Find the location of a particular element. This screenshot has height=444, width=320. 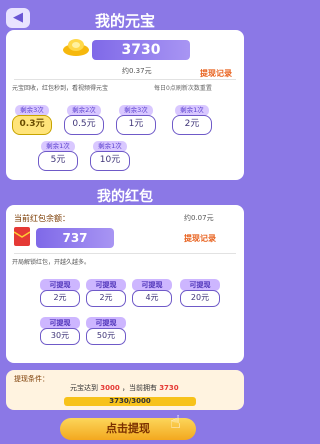

redpacket-approx: 约0.07元 is located at coordinates (199, 218).